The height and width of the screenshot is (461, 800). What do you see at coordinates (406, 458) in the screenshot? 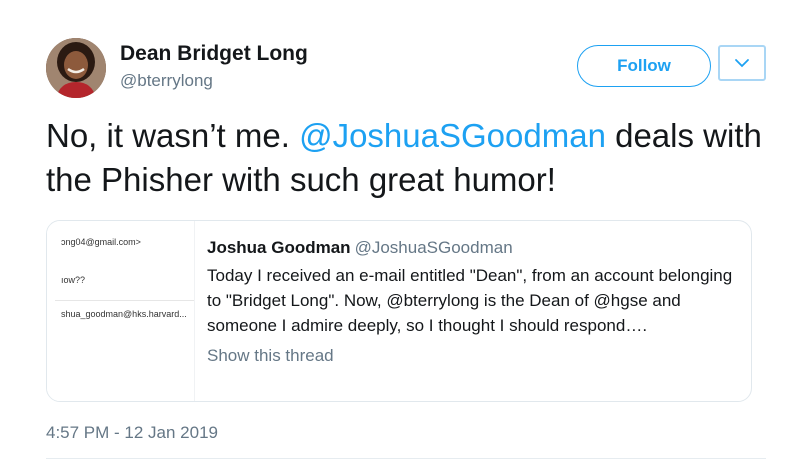
I see `divider` at bounding box center [406, 458].